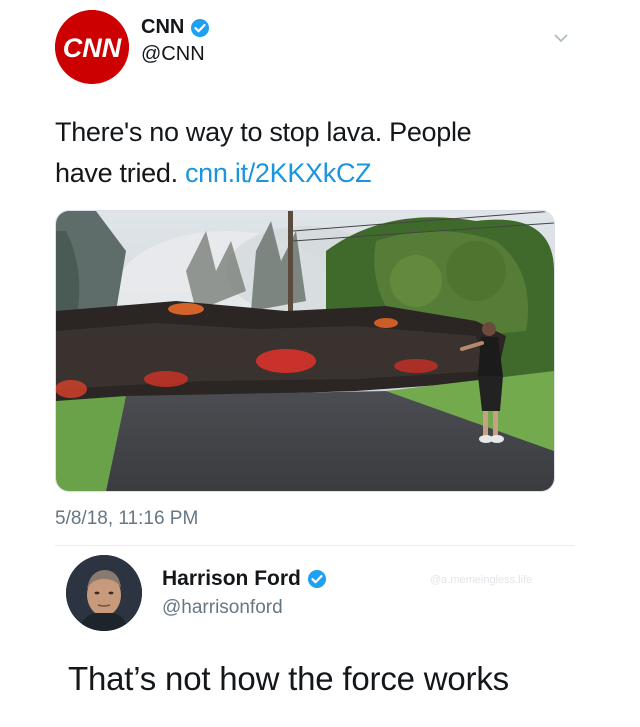 This screenshot has width=640, height=727. I want to click on reply-header: Harrison Ford @harrisonford, so click(316, 595).